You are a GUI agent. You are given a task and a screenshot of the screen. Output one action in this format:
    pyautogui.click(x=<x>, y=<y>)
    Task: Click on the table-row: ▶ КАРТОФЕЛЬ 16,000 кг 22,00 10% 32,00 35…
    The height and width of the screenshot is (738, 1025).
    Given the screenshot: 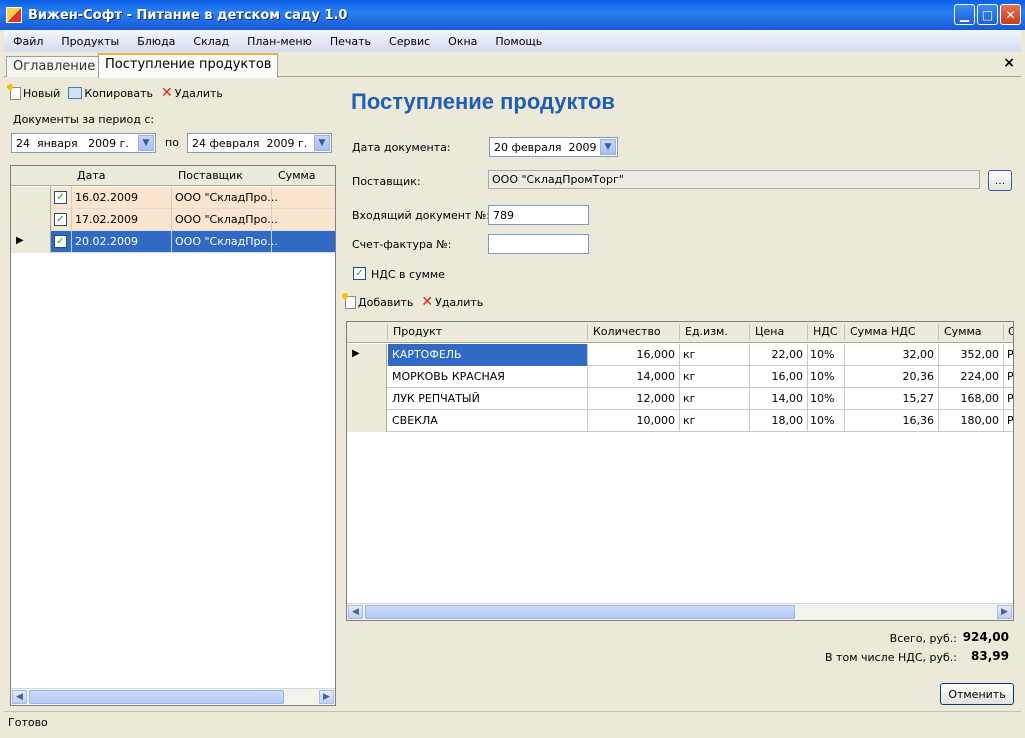 What is the action you would take?
    pyautogui.click(x=680, y=355)
    